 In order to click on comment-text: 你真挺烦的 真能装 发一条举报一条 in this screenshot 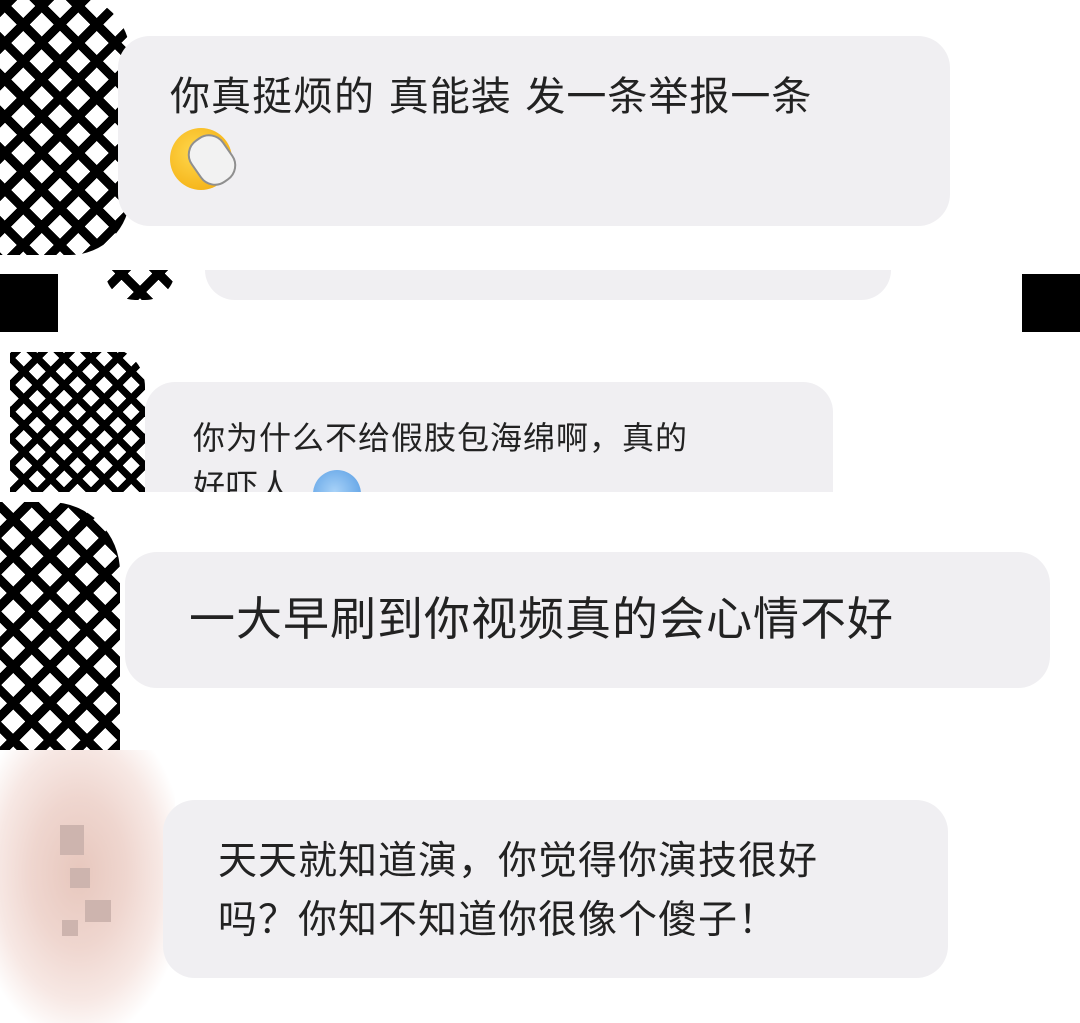, I will do `click(491, 97)`.